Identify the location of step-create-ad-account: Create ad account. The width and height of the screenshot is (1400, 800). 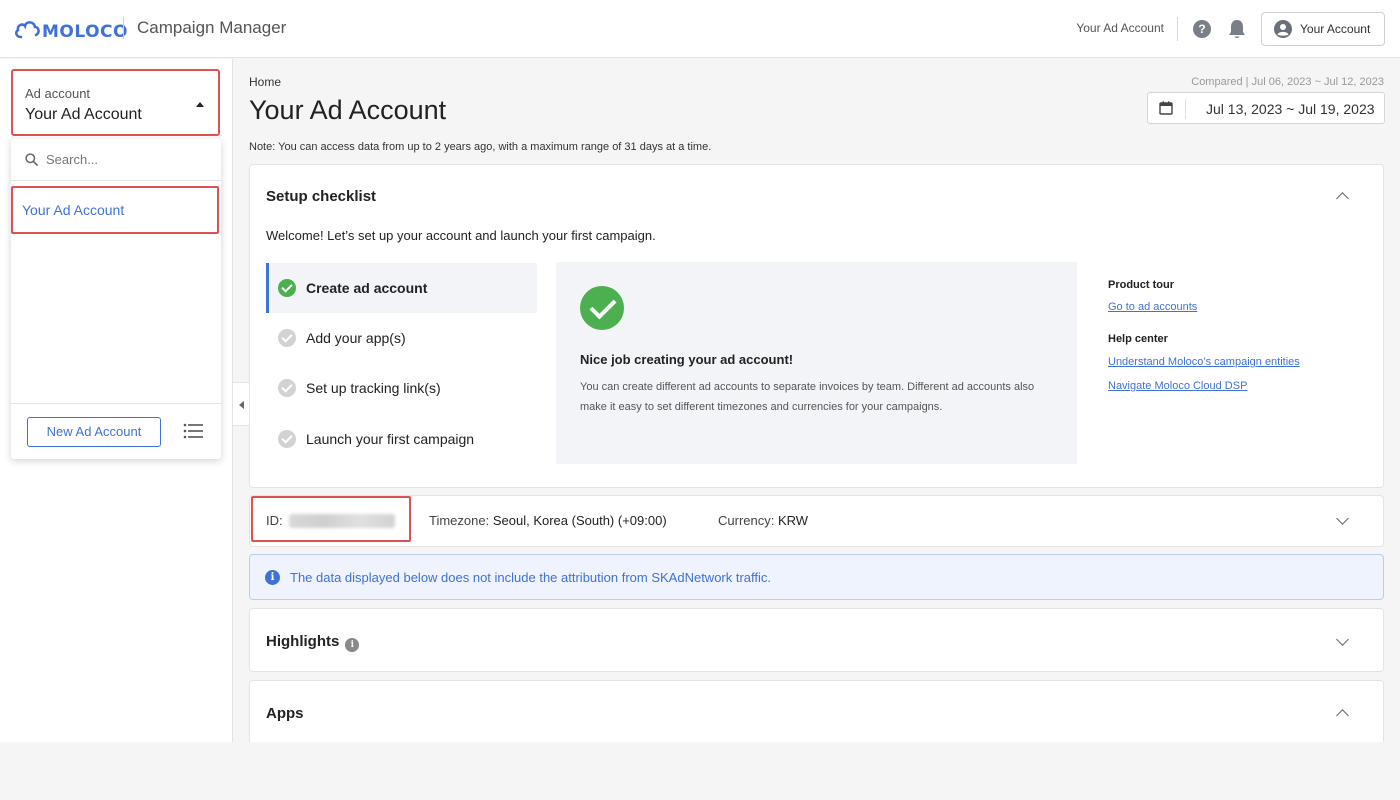
(401, 288).